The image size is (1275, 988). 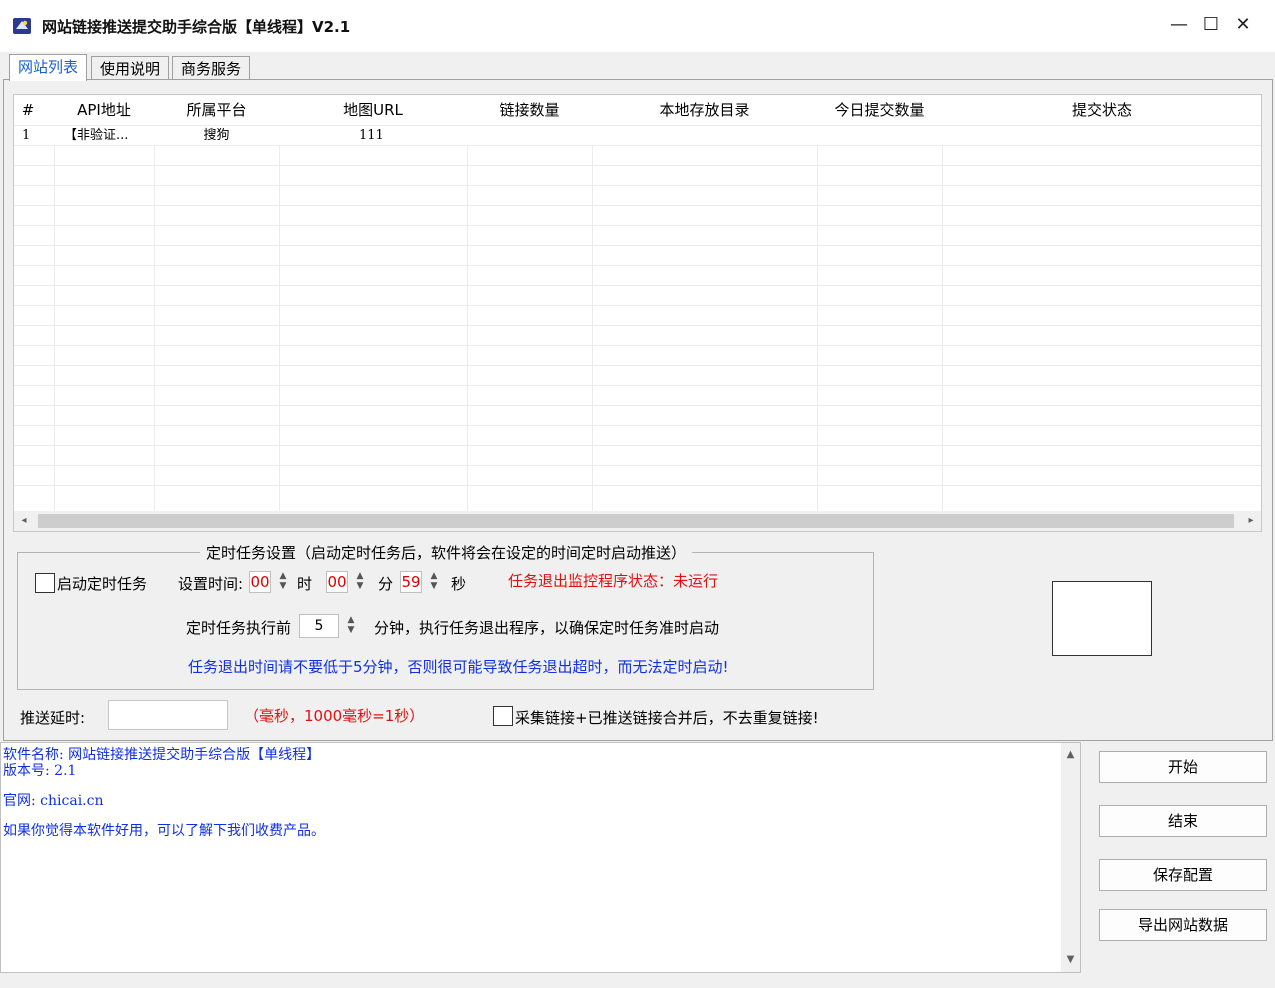 What do you see at coordinates (529, 110) in the screenshot?
I see `column-header-link-count: 链接数量` at bounding box center [529, 110].